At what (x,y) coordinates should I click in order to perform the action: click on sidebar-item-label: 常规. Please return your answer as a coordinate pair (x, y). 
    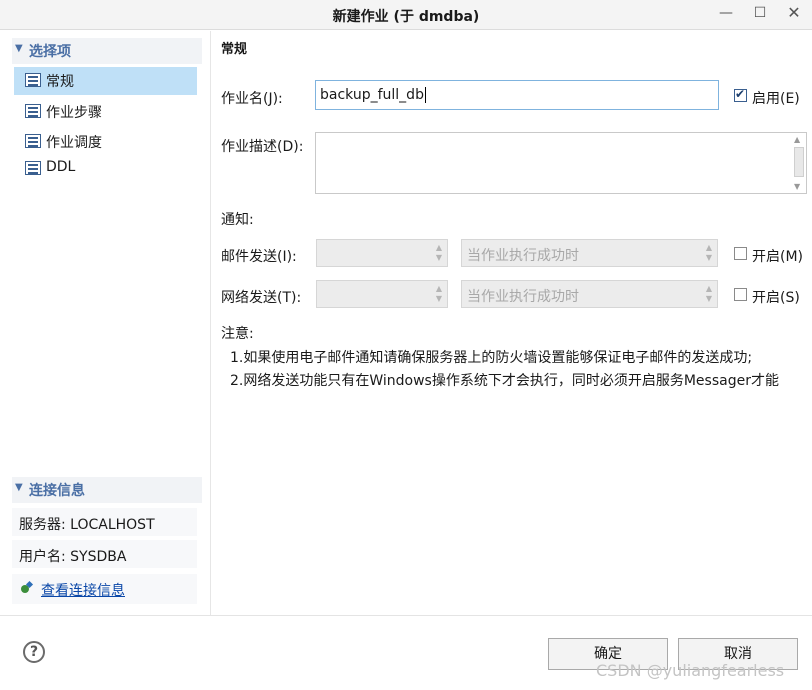
    Looking at the image, I should click on (60, 82).